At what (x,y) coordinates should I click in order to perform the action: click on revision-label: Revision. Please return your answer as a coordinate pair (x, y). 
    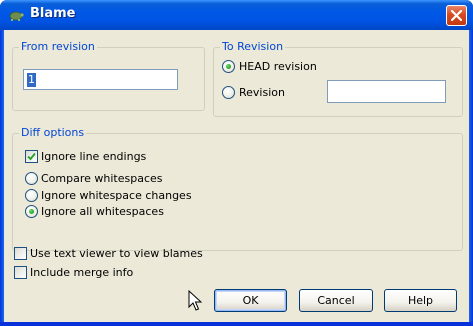
    Looking at the image, I should click on (262, 92).